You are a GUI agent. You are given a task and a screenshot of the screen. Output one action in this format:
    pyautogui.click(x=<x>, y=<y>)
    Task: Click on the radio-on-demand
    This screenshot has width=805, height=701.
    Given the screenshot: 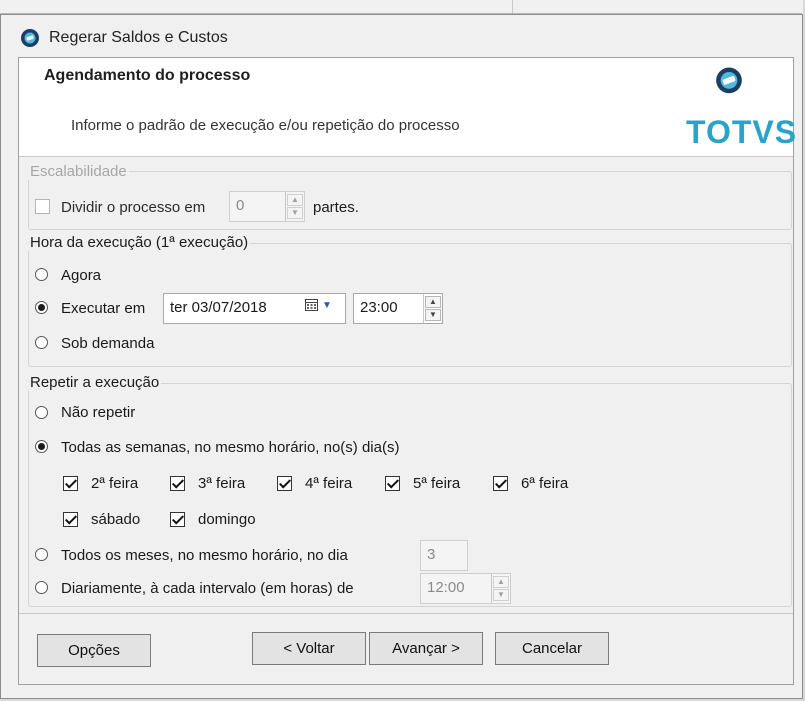 What is the action you would take?
    pyautogui.click(x=41, y=342)
    